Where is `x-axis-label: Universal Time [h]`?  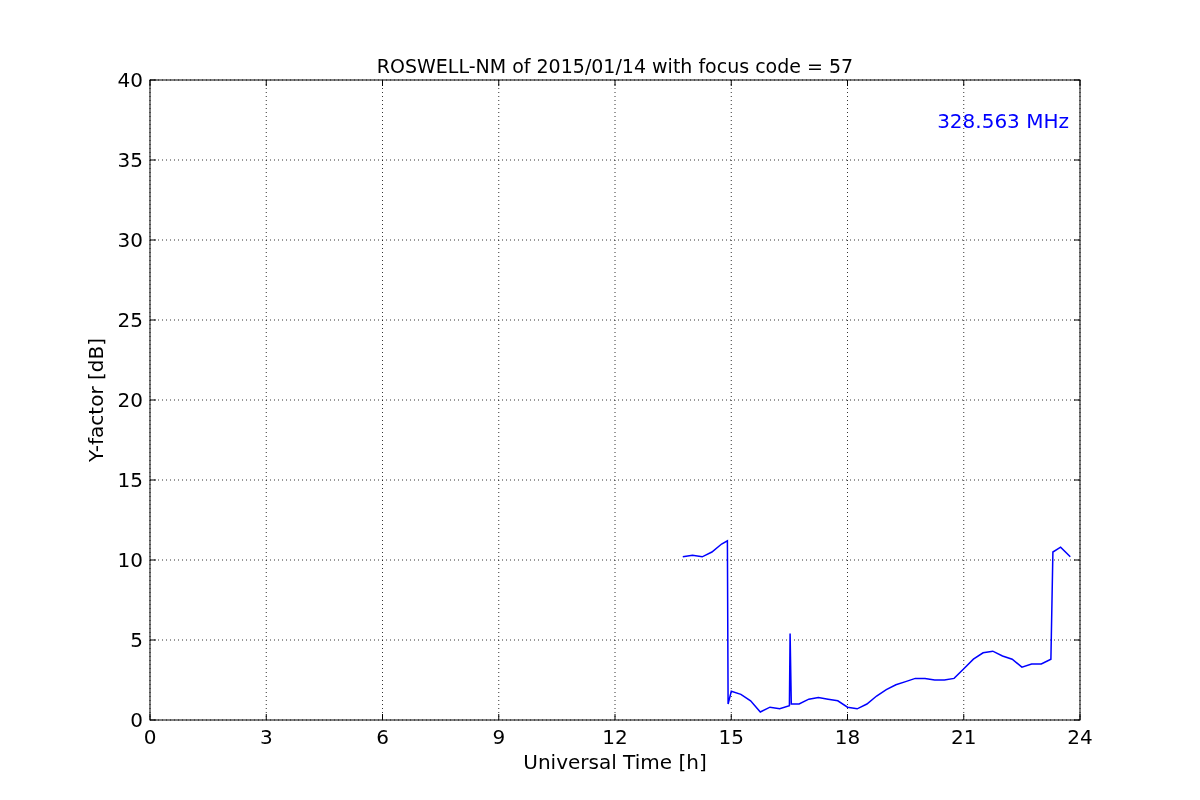 x-axis-label: Universal Time [h] is located at coordinates (615, 762).